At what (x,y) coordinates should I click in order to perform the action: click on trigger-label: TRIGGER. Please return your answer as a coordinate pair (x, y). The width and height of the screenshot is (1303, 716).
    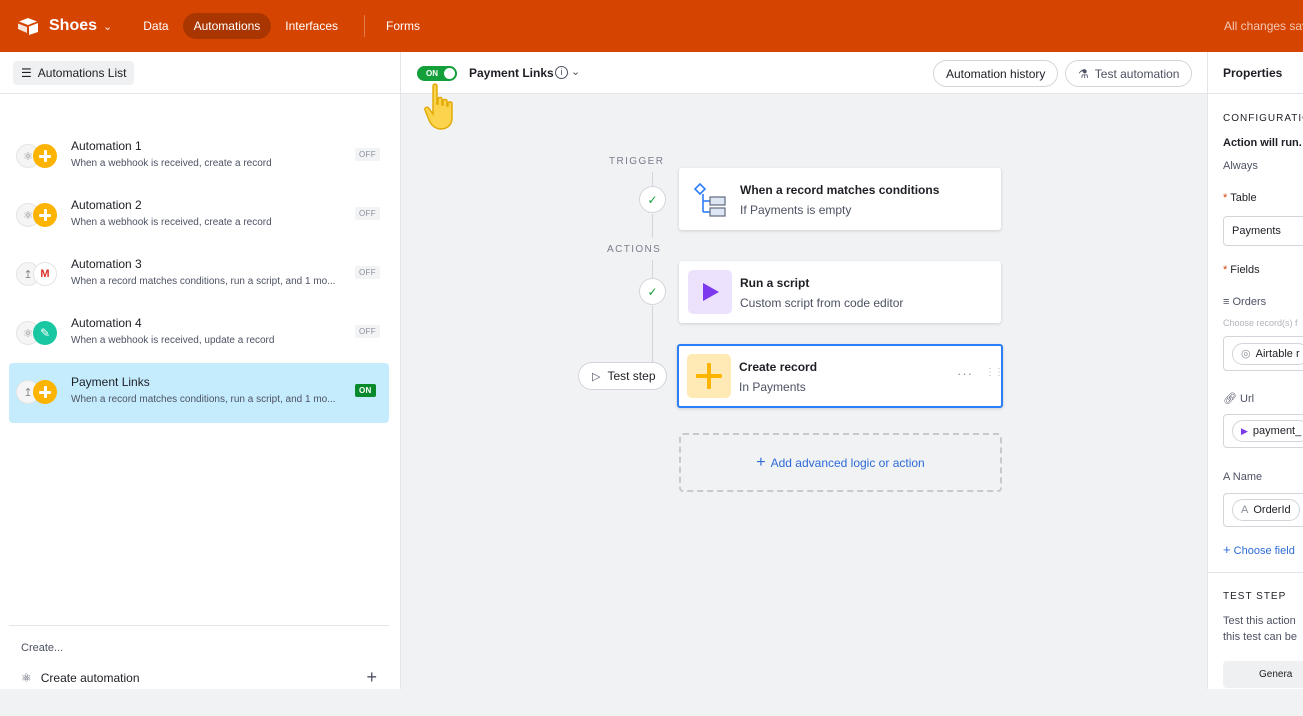
    Looking at the image, I should click on (637, 161).